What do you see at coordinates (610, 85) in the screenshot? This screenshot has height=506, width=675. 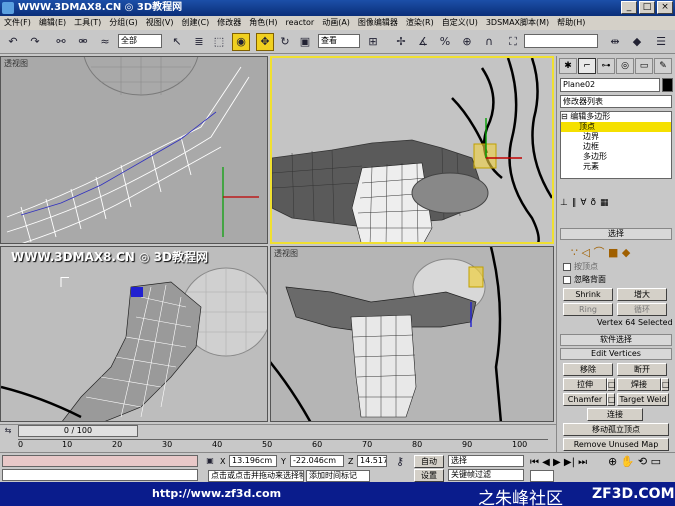 I see `object-name-field: Plane02` at bounding box center [610, 85].